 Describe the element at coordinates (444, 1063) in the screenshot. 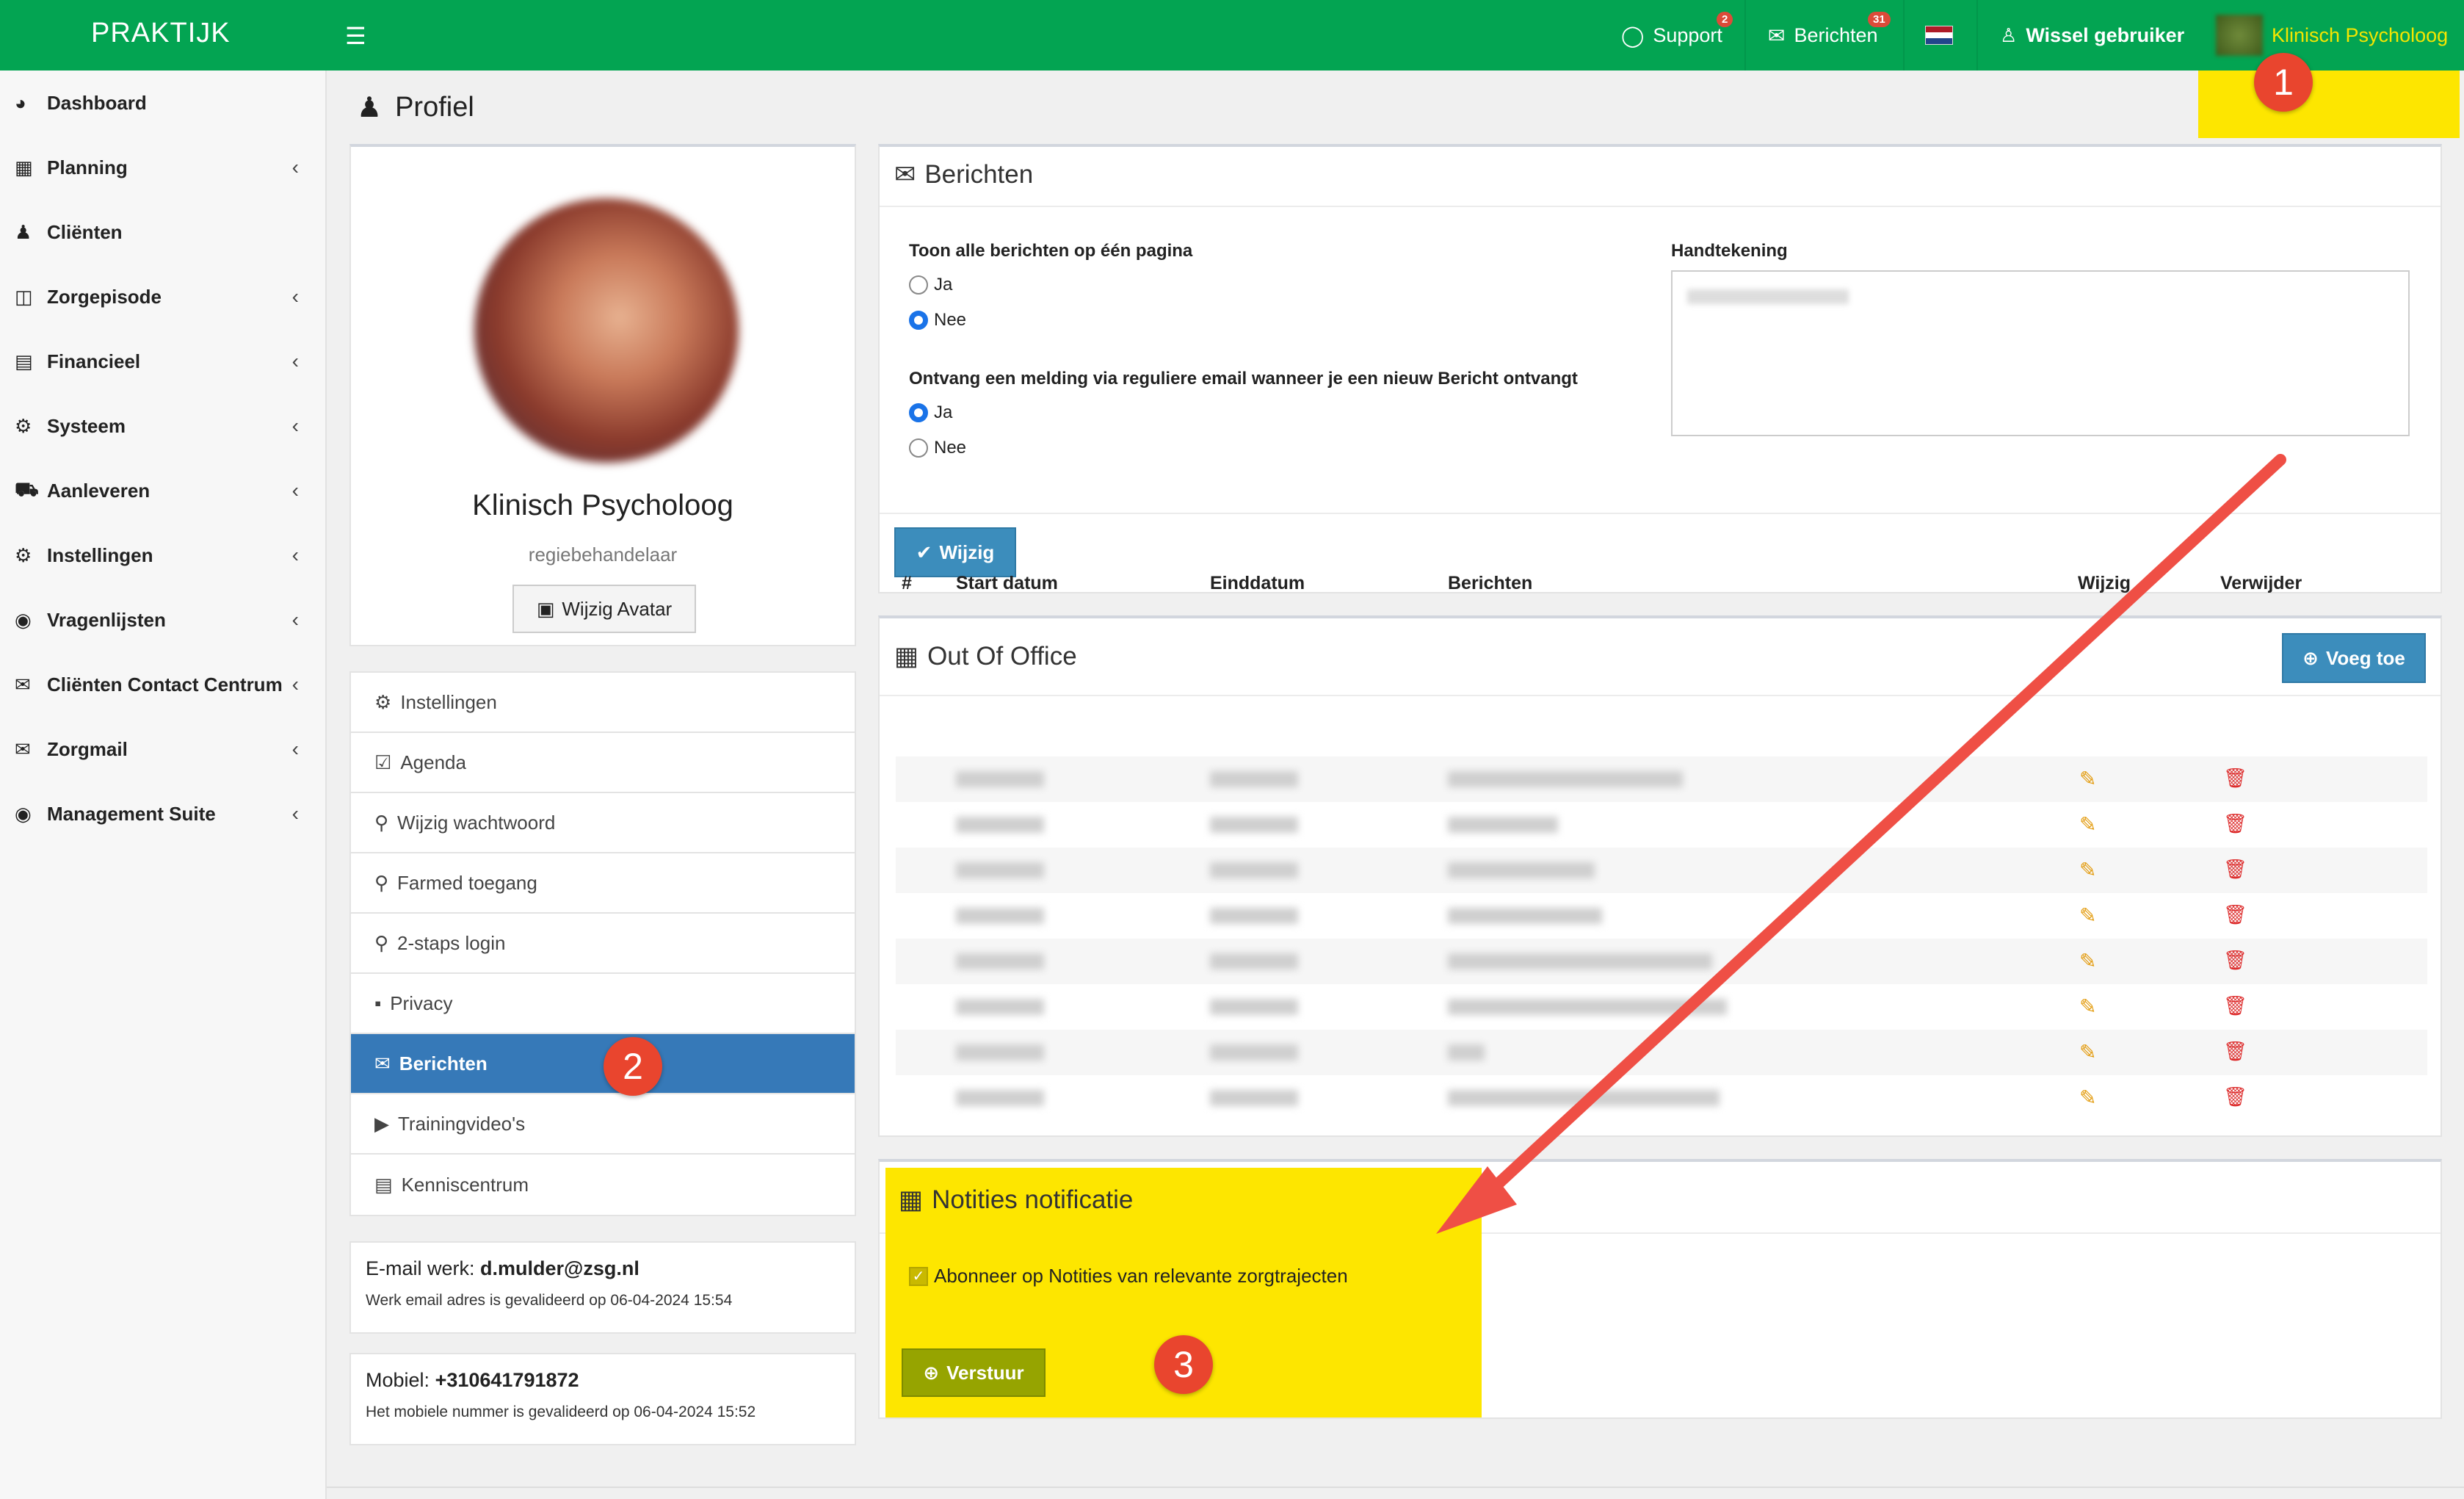

I see `menu-item-label: Berichten` at that location.